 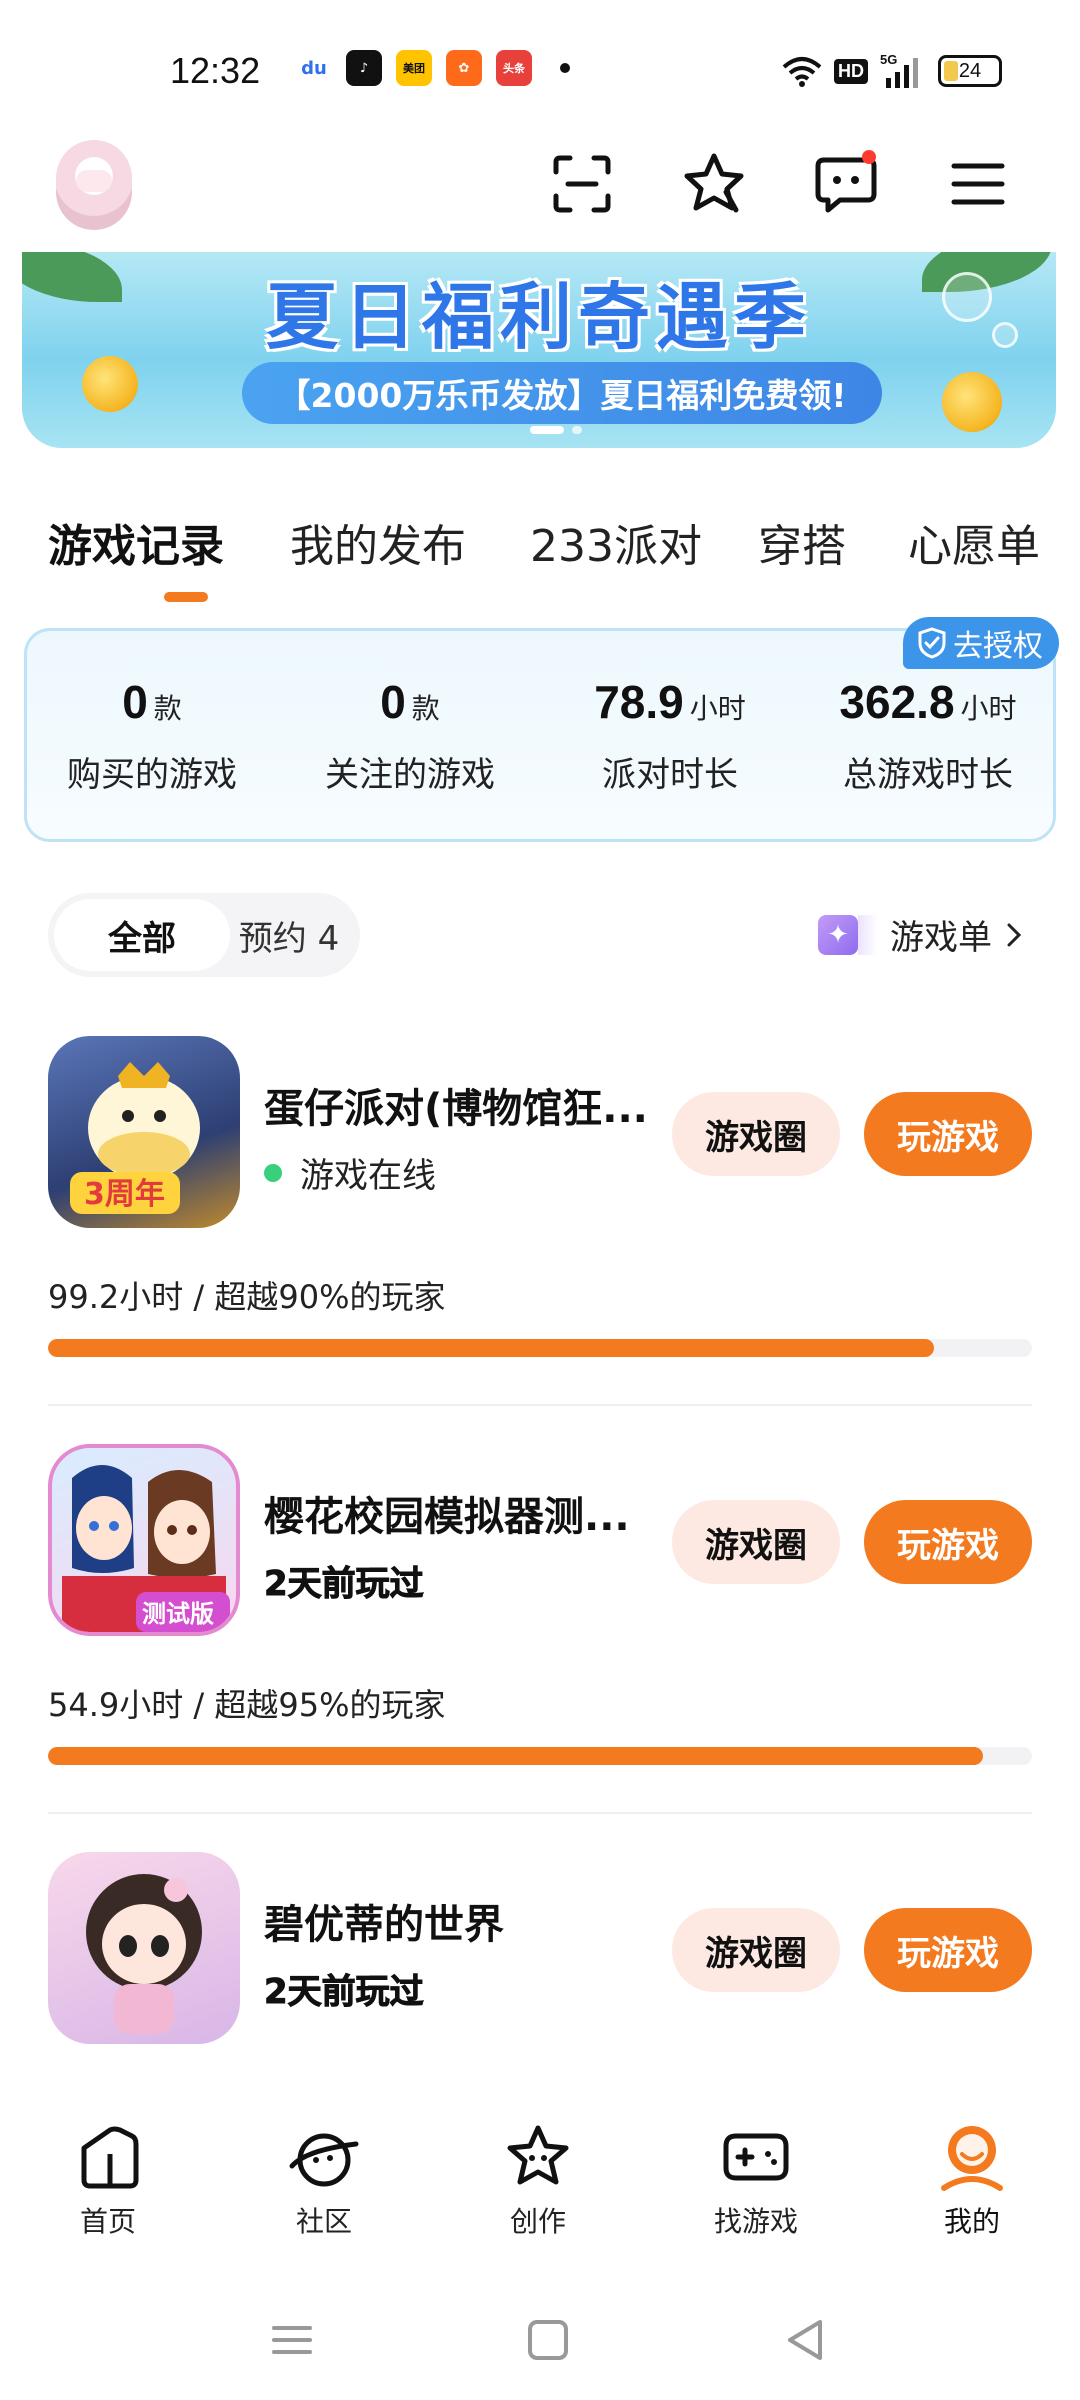 I want to click on game-icon-badge: 3周年, so click(x=124, y=1194).